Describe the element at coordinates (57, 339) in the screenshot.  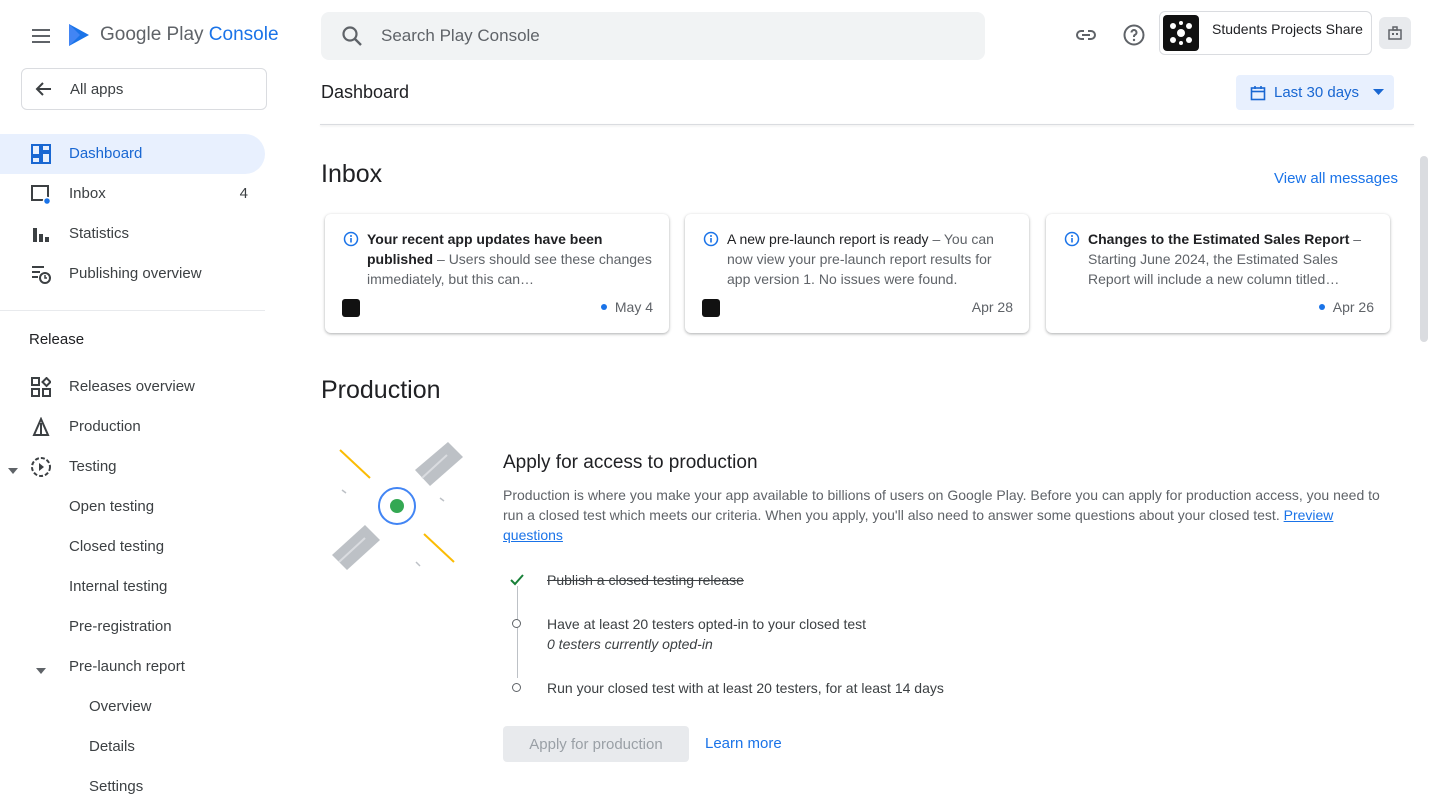
I see `sidebar-section-release: Release` at that location.